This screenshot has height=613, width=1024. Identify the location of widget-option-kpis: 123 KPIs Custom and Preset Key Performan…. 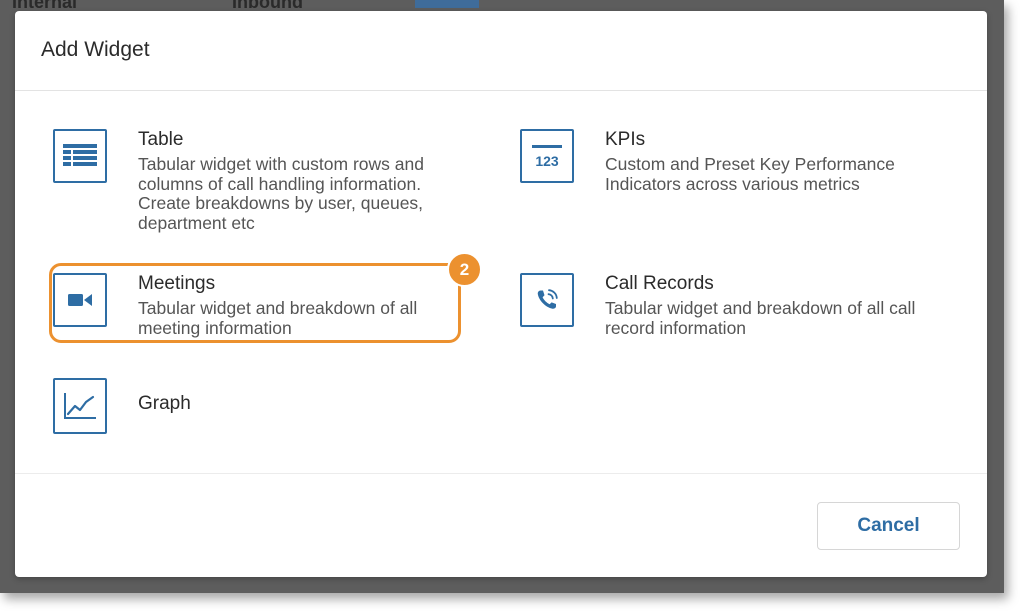
(707, 184).